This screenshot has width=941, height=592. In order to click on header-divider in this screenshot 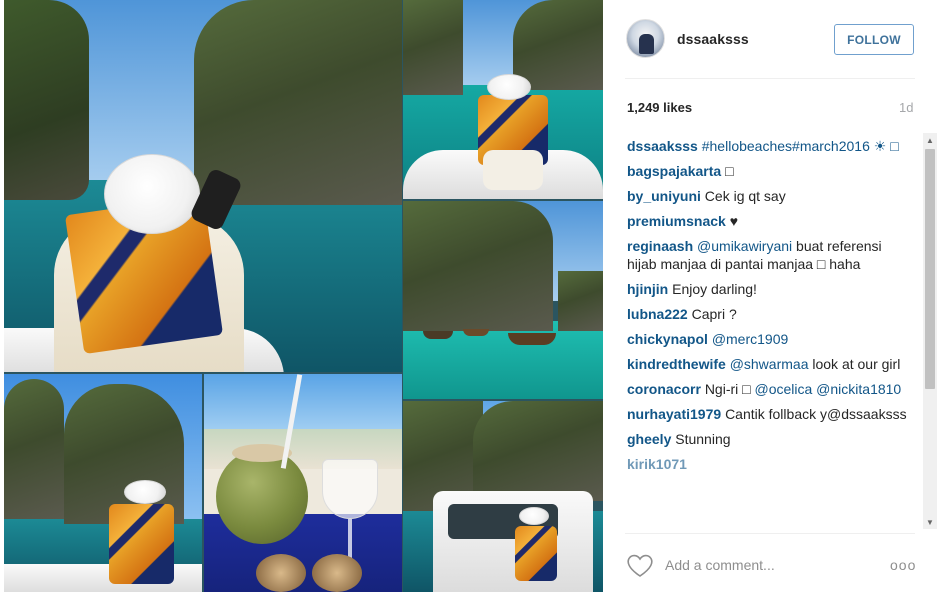, I will do `click(770, 78)`.